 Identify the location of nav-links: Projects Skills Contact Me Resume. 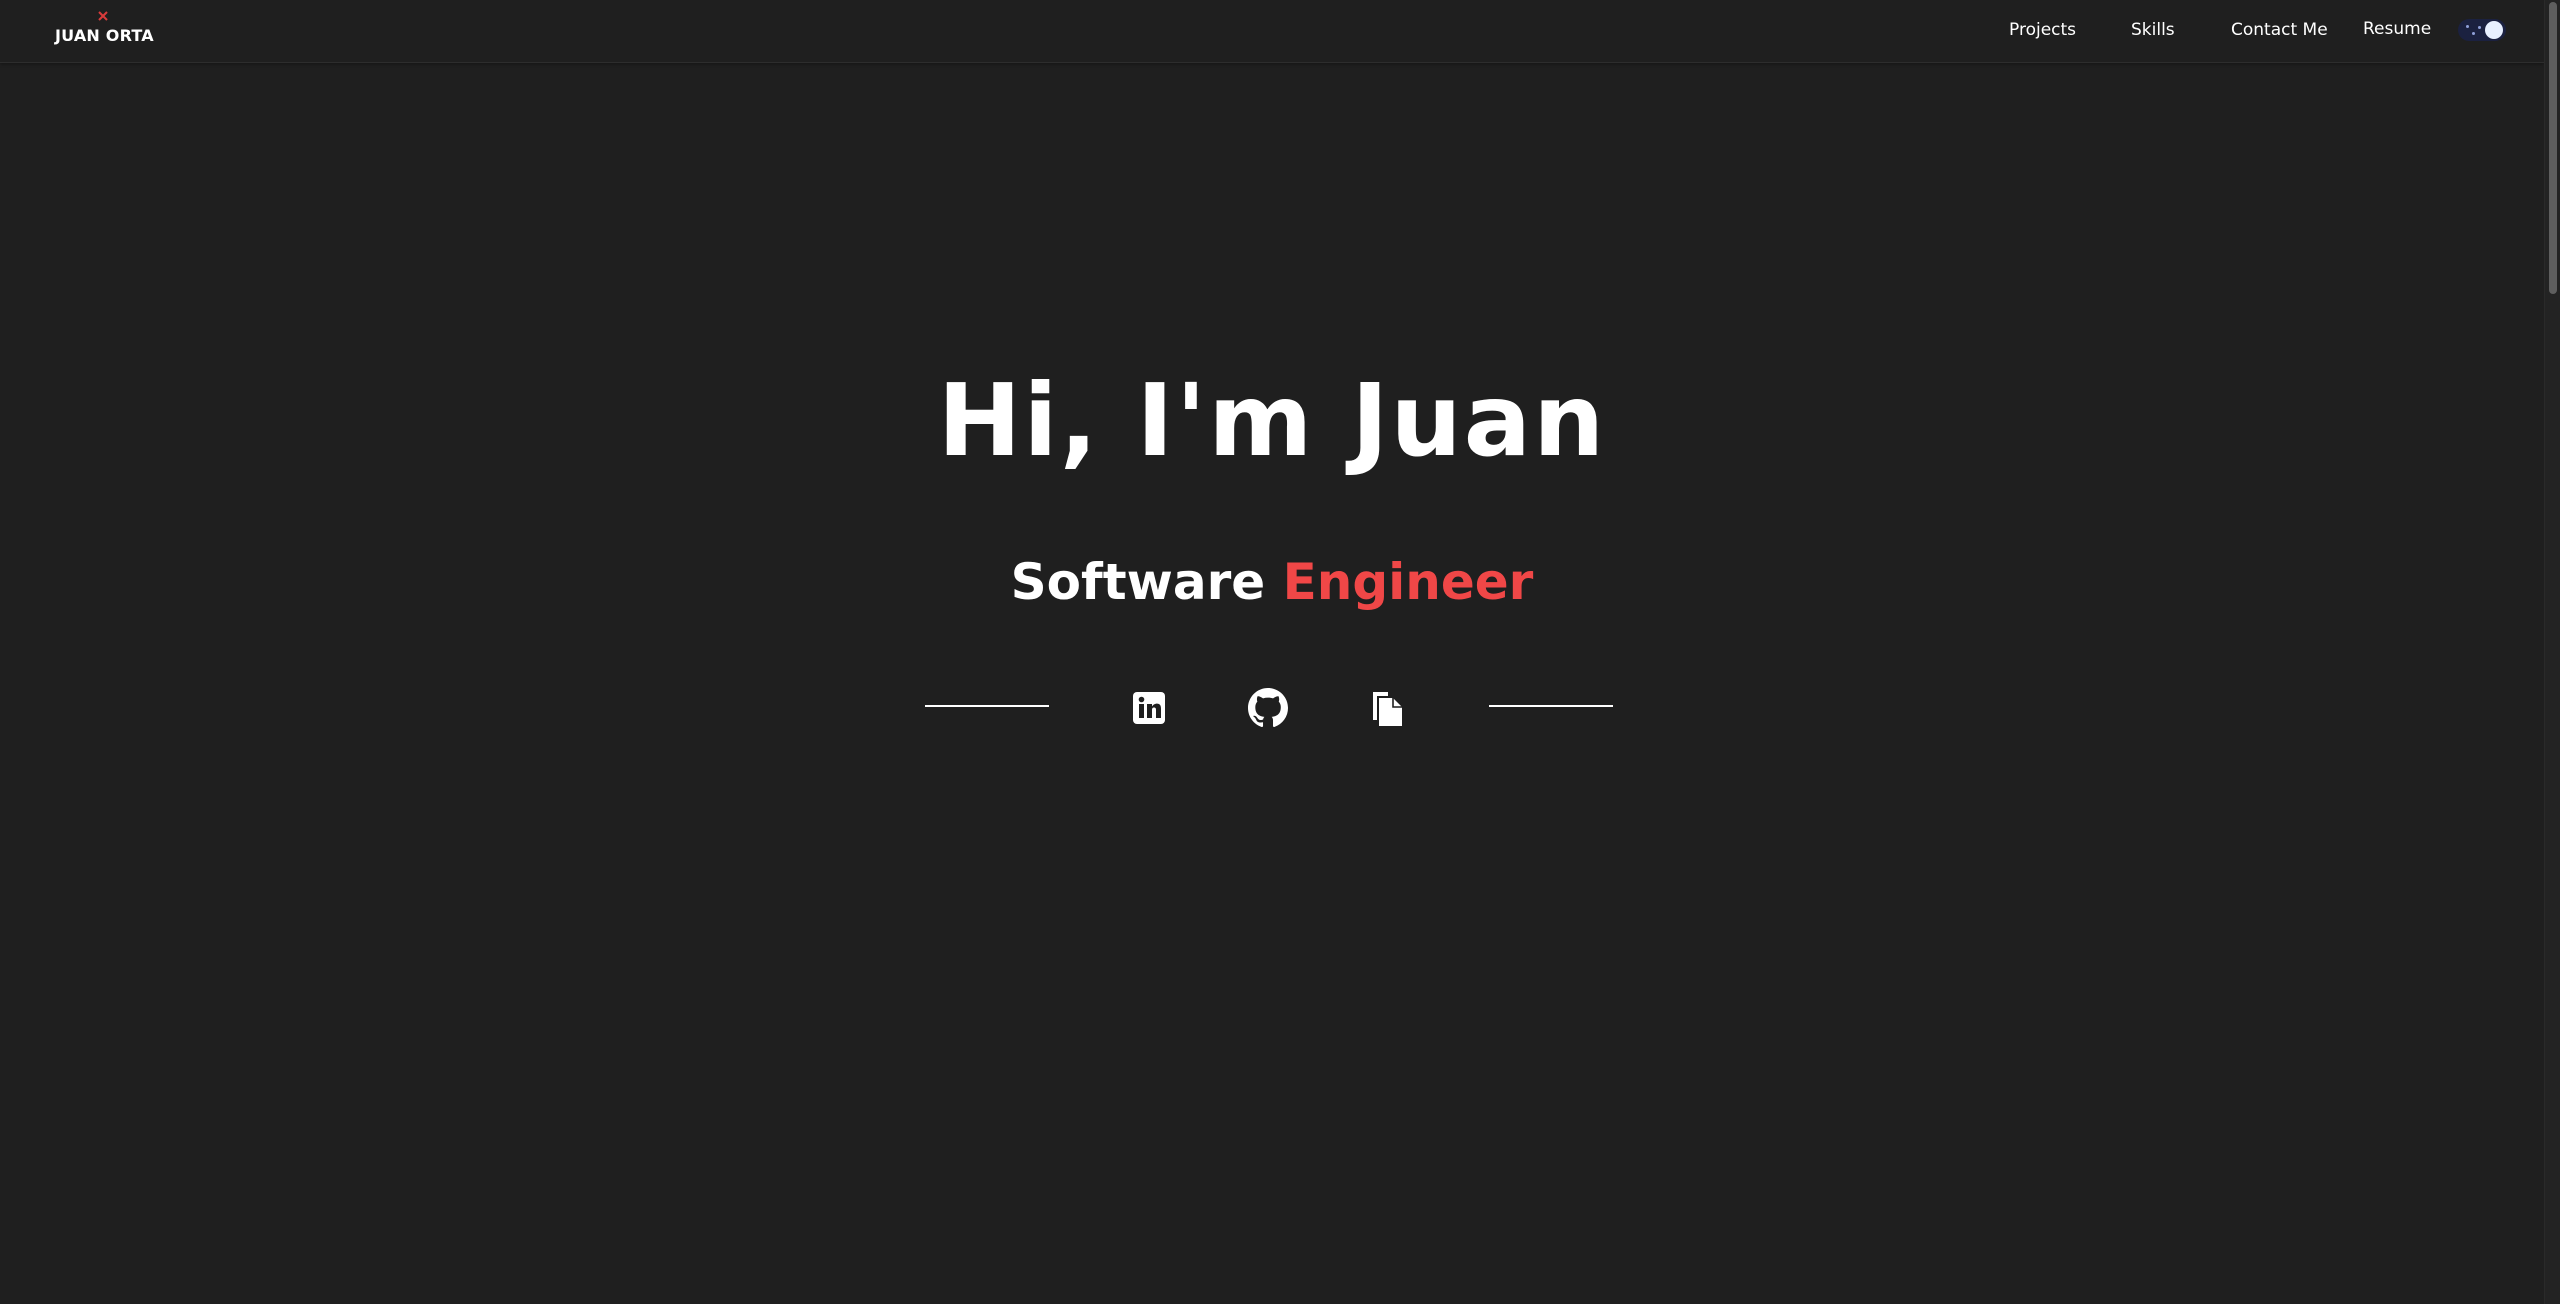
(1272, 31).